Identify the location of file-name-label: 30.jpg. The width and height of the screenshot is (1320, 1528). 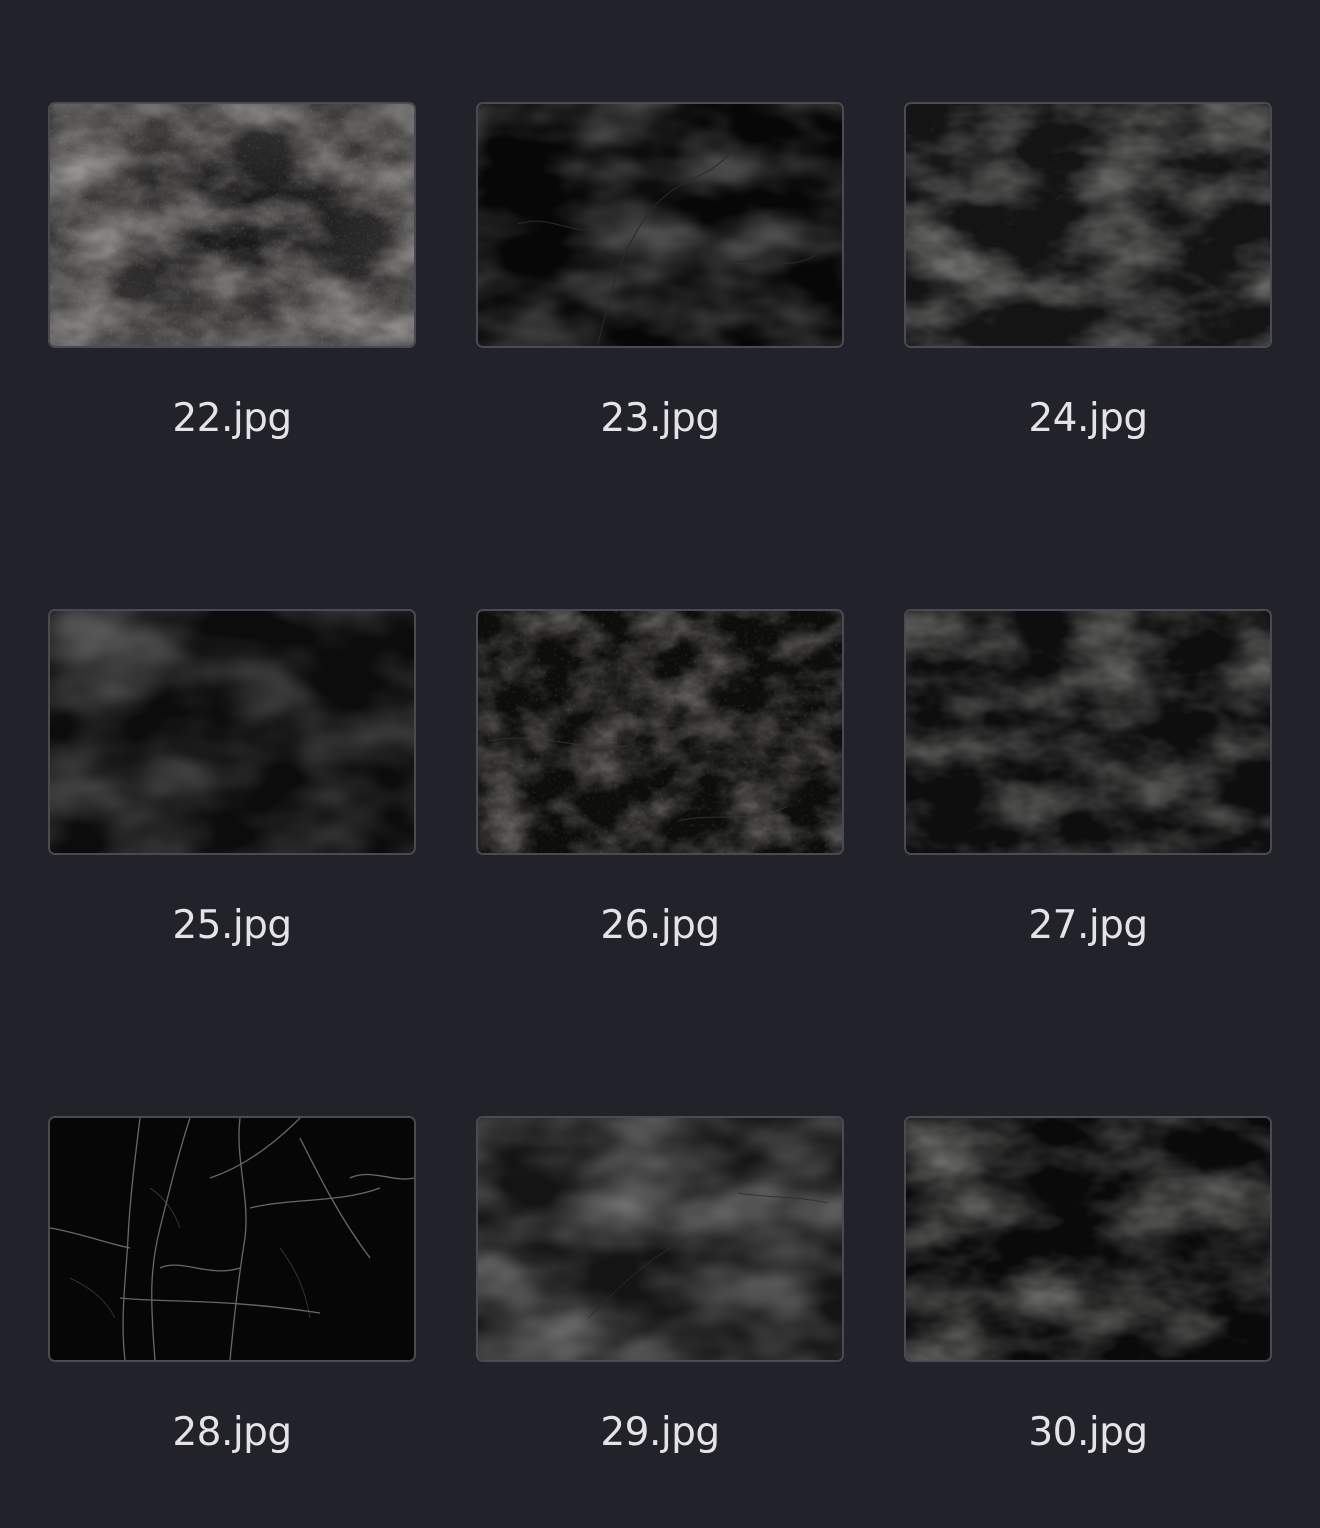
(1088, 1432).